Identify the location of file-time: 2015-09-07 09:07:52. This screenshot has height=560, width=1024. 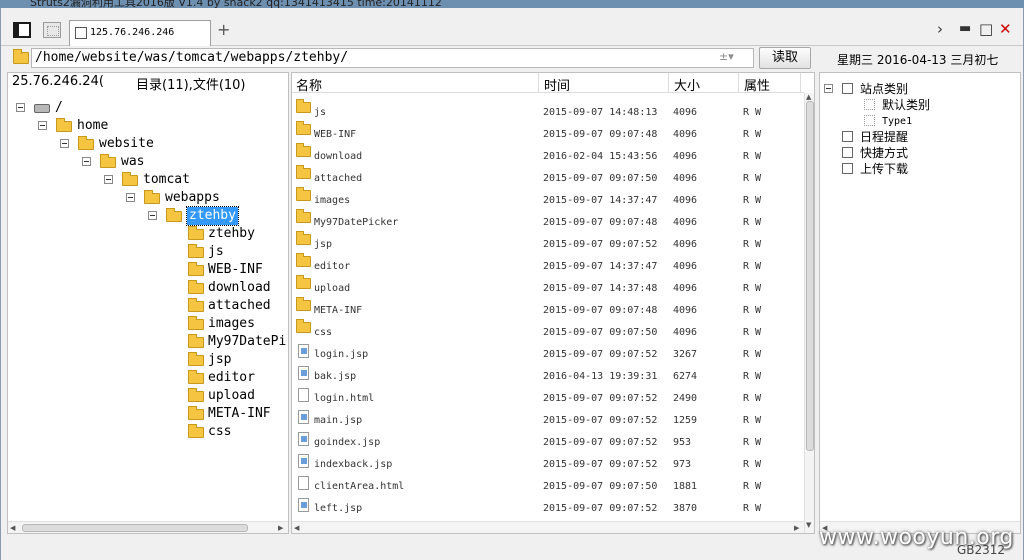
(600, 354).